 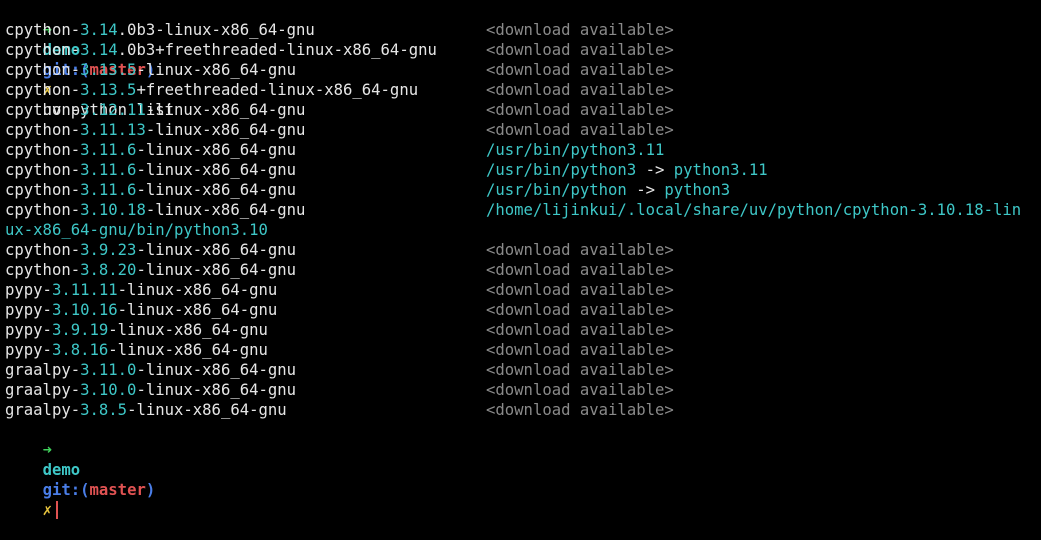 What do you see at coordinates (117, 490) in the screenshot?
I see `prompt-branch: master` at bounding box center [117, 490].